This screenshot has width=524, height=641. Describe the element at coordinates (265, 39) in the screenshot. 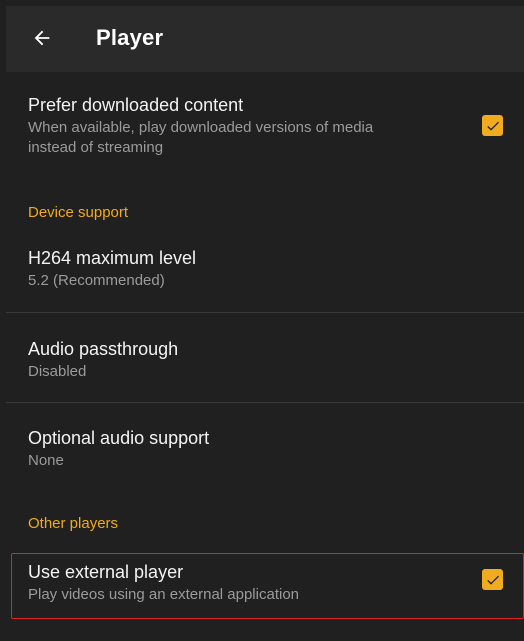

I see `app-bar: Player` at that location.